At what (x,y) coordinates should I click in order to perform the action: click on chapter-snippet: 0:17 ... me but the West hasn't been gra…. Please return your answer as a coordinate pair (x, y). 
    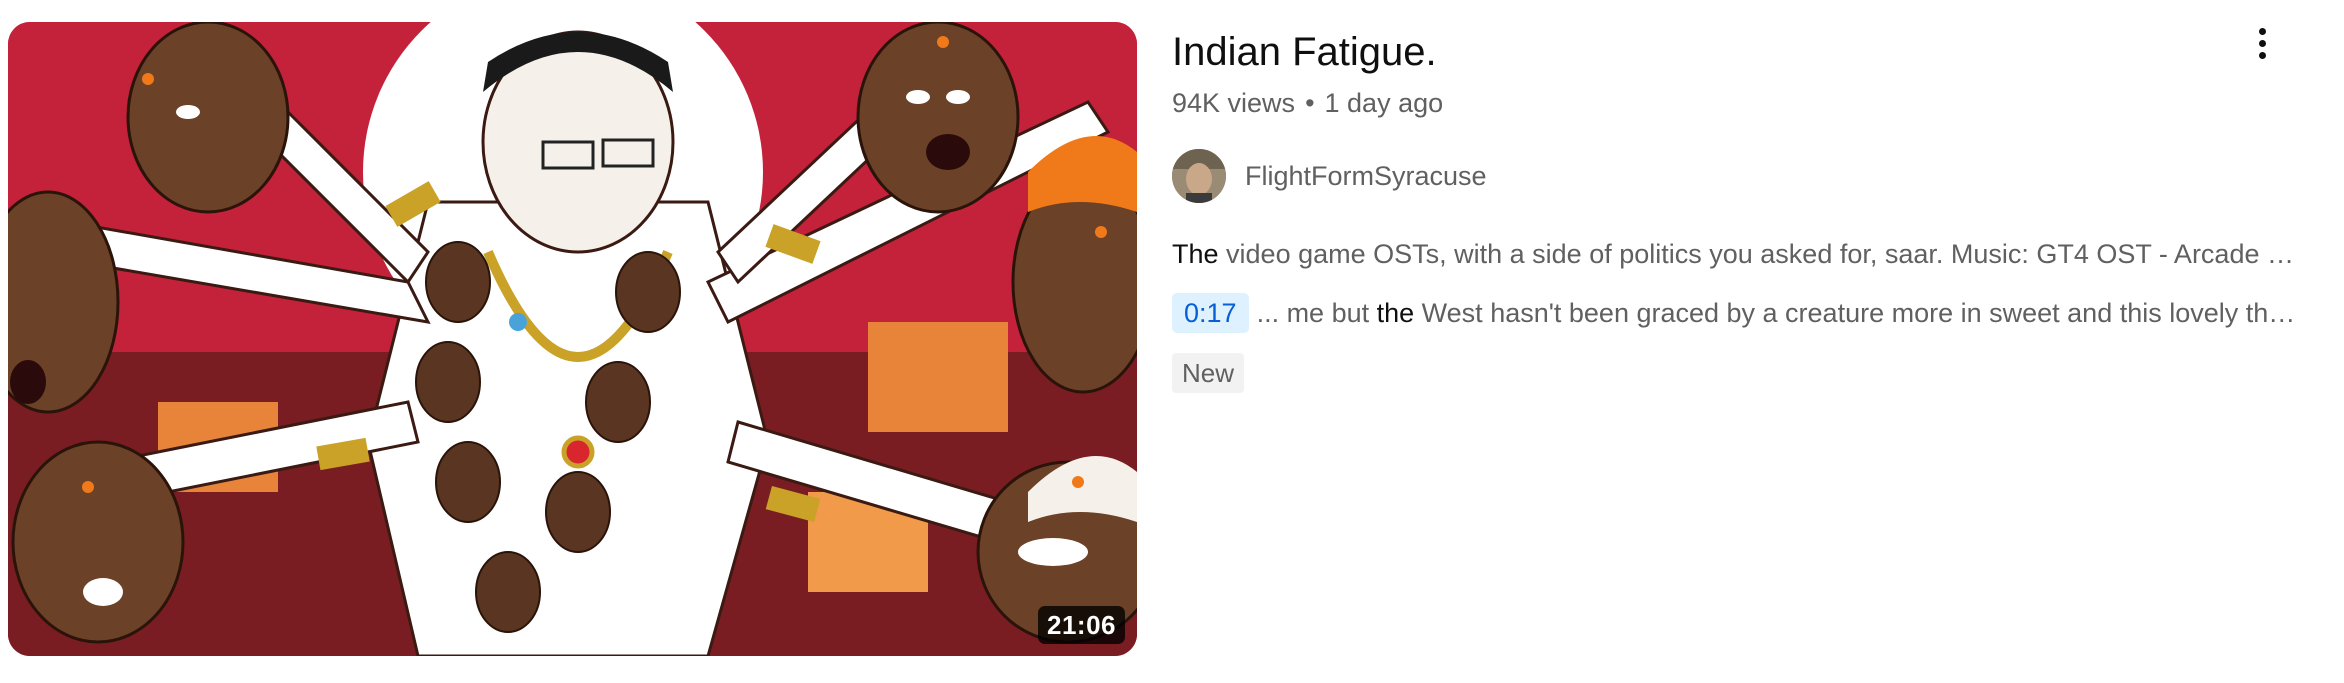
    Looking at the image, I should click on (1742, 313).